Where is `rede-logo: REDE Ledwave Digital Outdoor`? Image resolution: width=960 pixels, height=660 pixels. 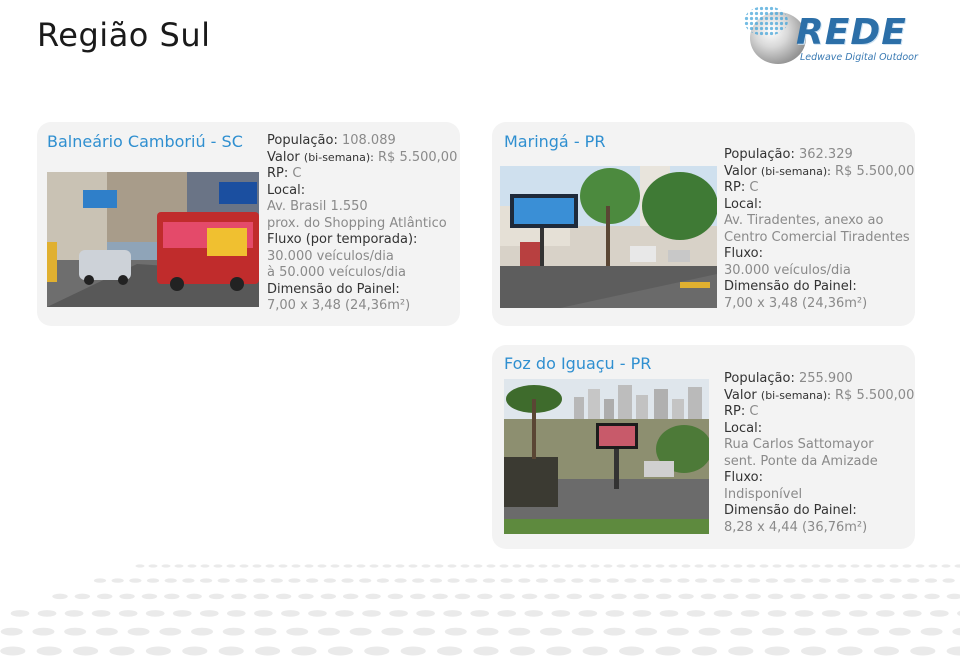
rede-logo: REDE Ledwave Digital Outdoor is located at coordinates (831, 35).